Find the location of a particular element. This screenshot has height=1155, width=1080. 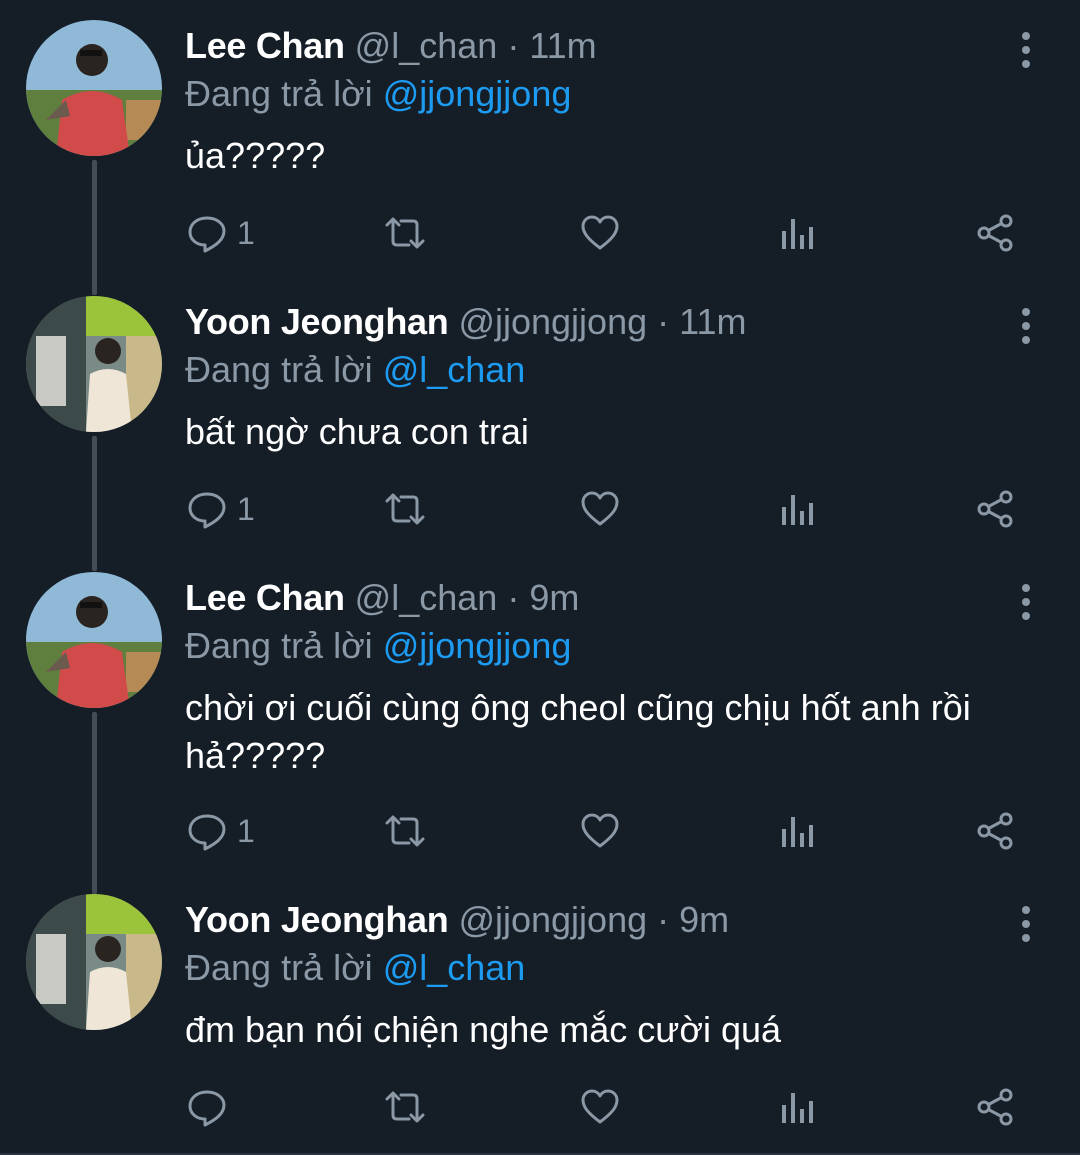

tweet-text: đm bạn nói chiện nghe mắc cười quá is located at coordinates (483, 1029).